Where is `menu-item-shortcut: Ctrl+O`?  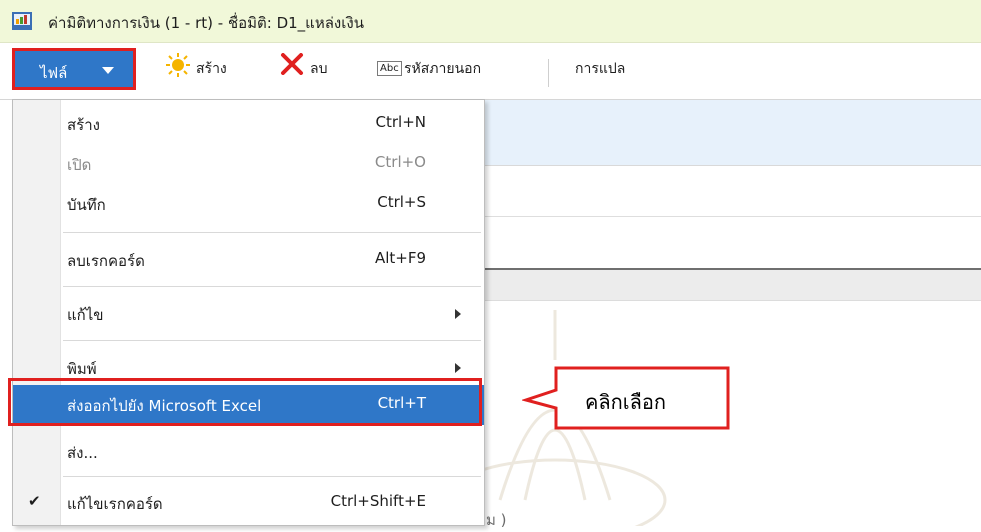
menu-item-shortcut: Ctrl+O is located at coordinates (400, 162).